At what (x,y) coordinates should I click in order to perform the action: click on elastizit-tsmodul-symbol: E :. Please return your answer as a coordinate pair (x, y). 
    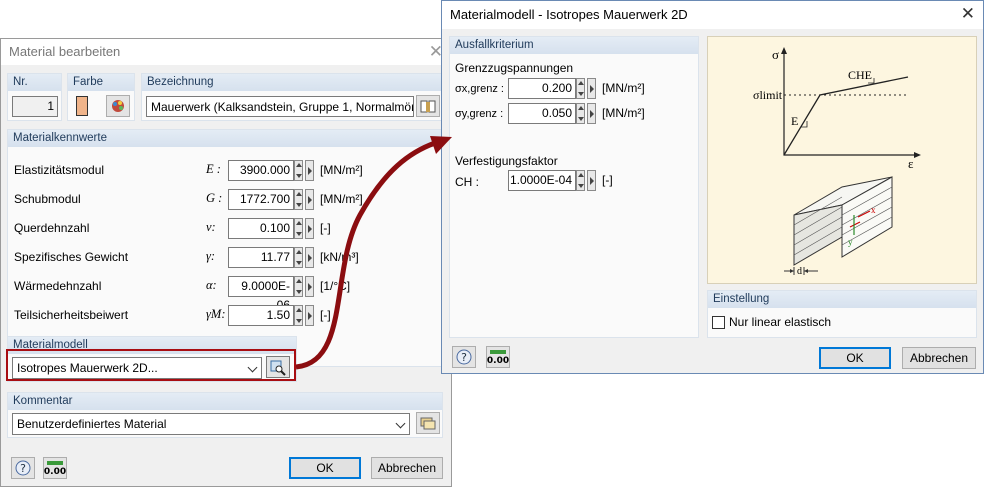
    Looking at the image, I should click on (213, 169).